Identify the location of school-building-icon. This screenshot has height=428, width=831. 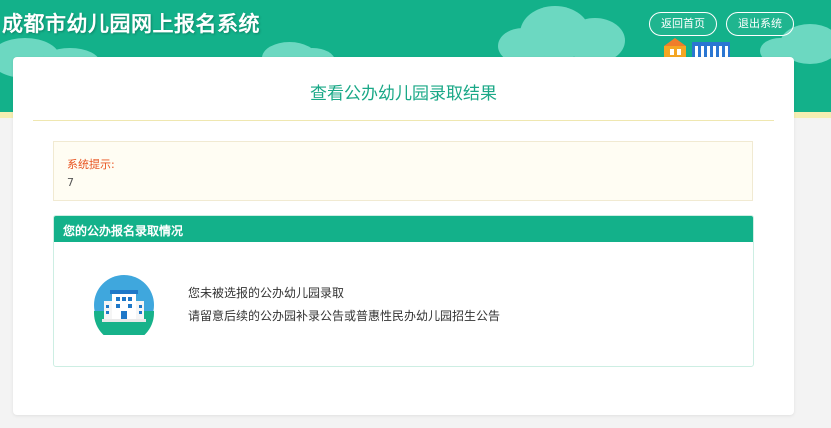
(124, 305).